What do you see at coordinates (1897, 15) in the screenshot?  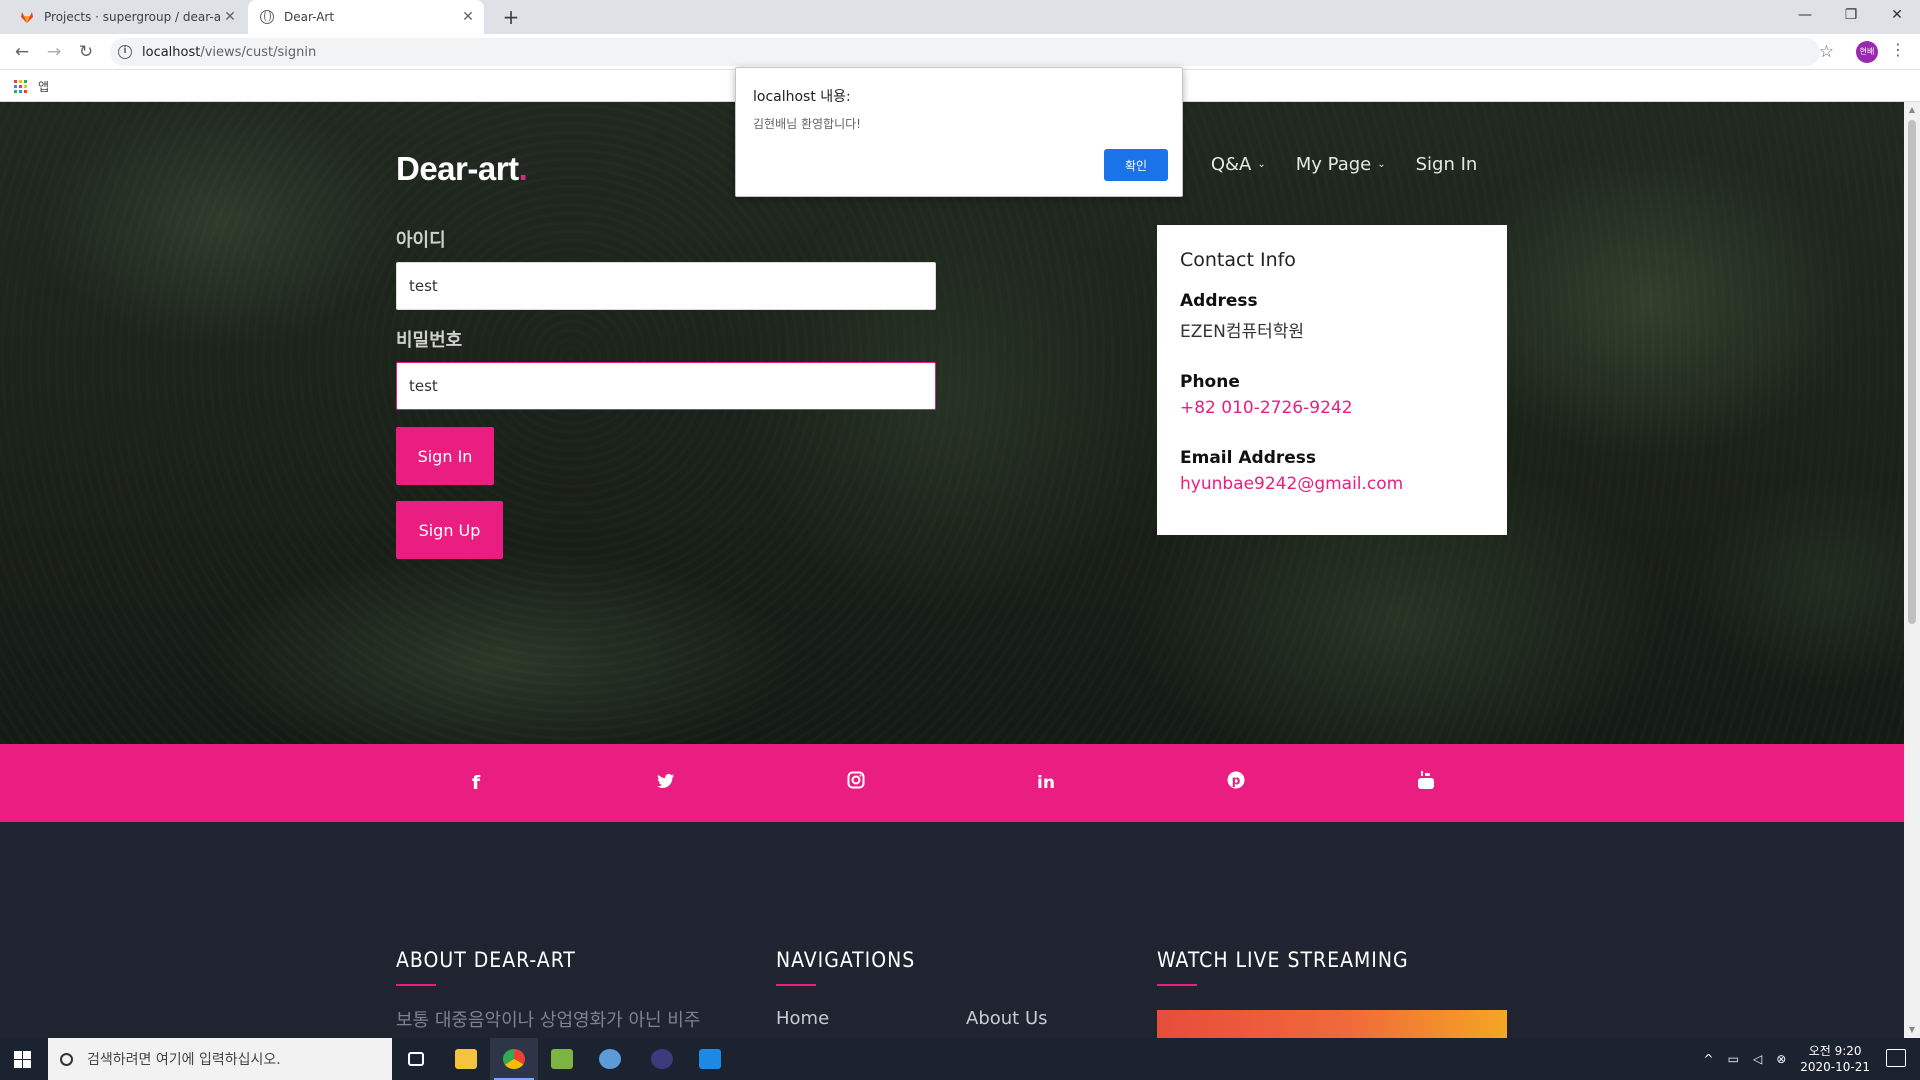 I see `close-window-button: ✕` at bounding box center [1897, 15].